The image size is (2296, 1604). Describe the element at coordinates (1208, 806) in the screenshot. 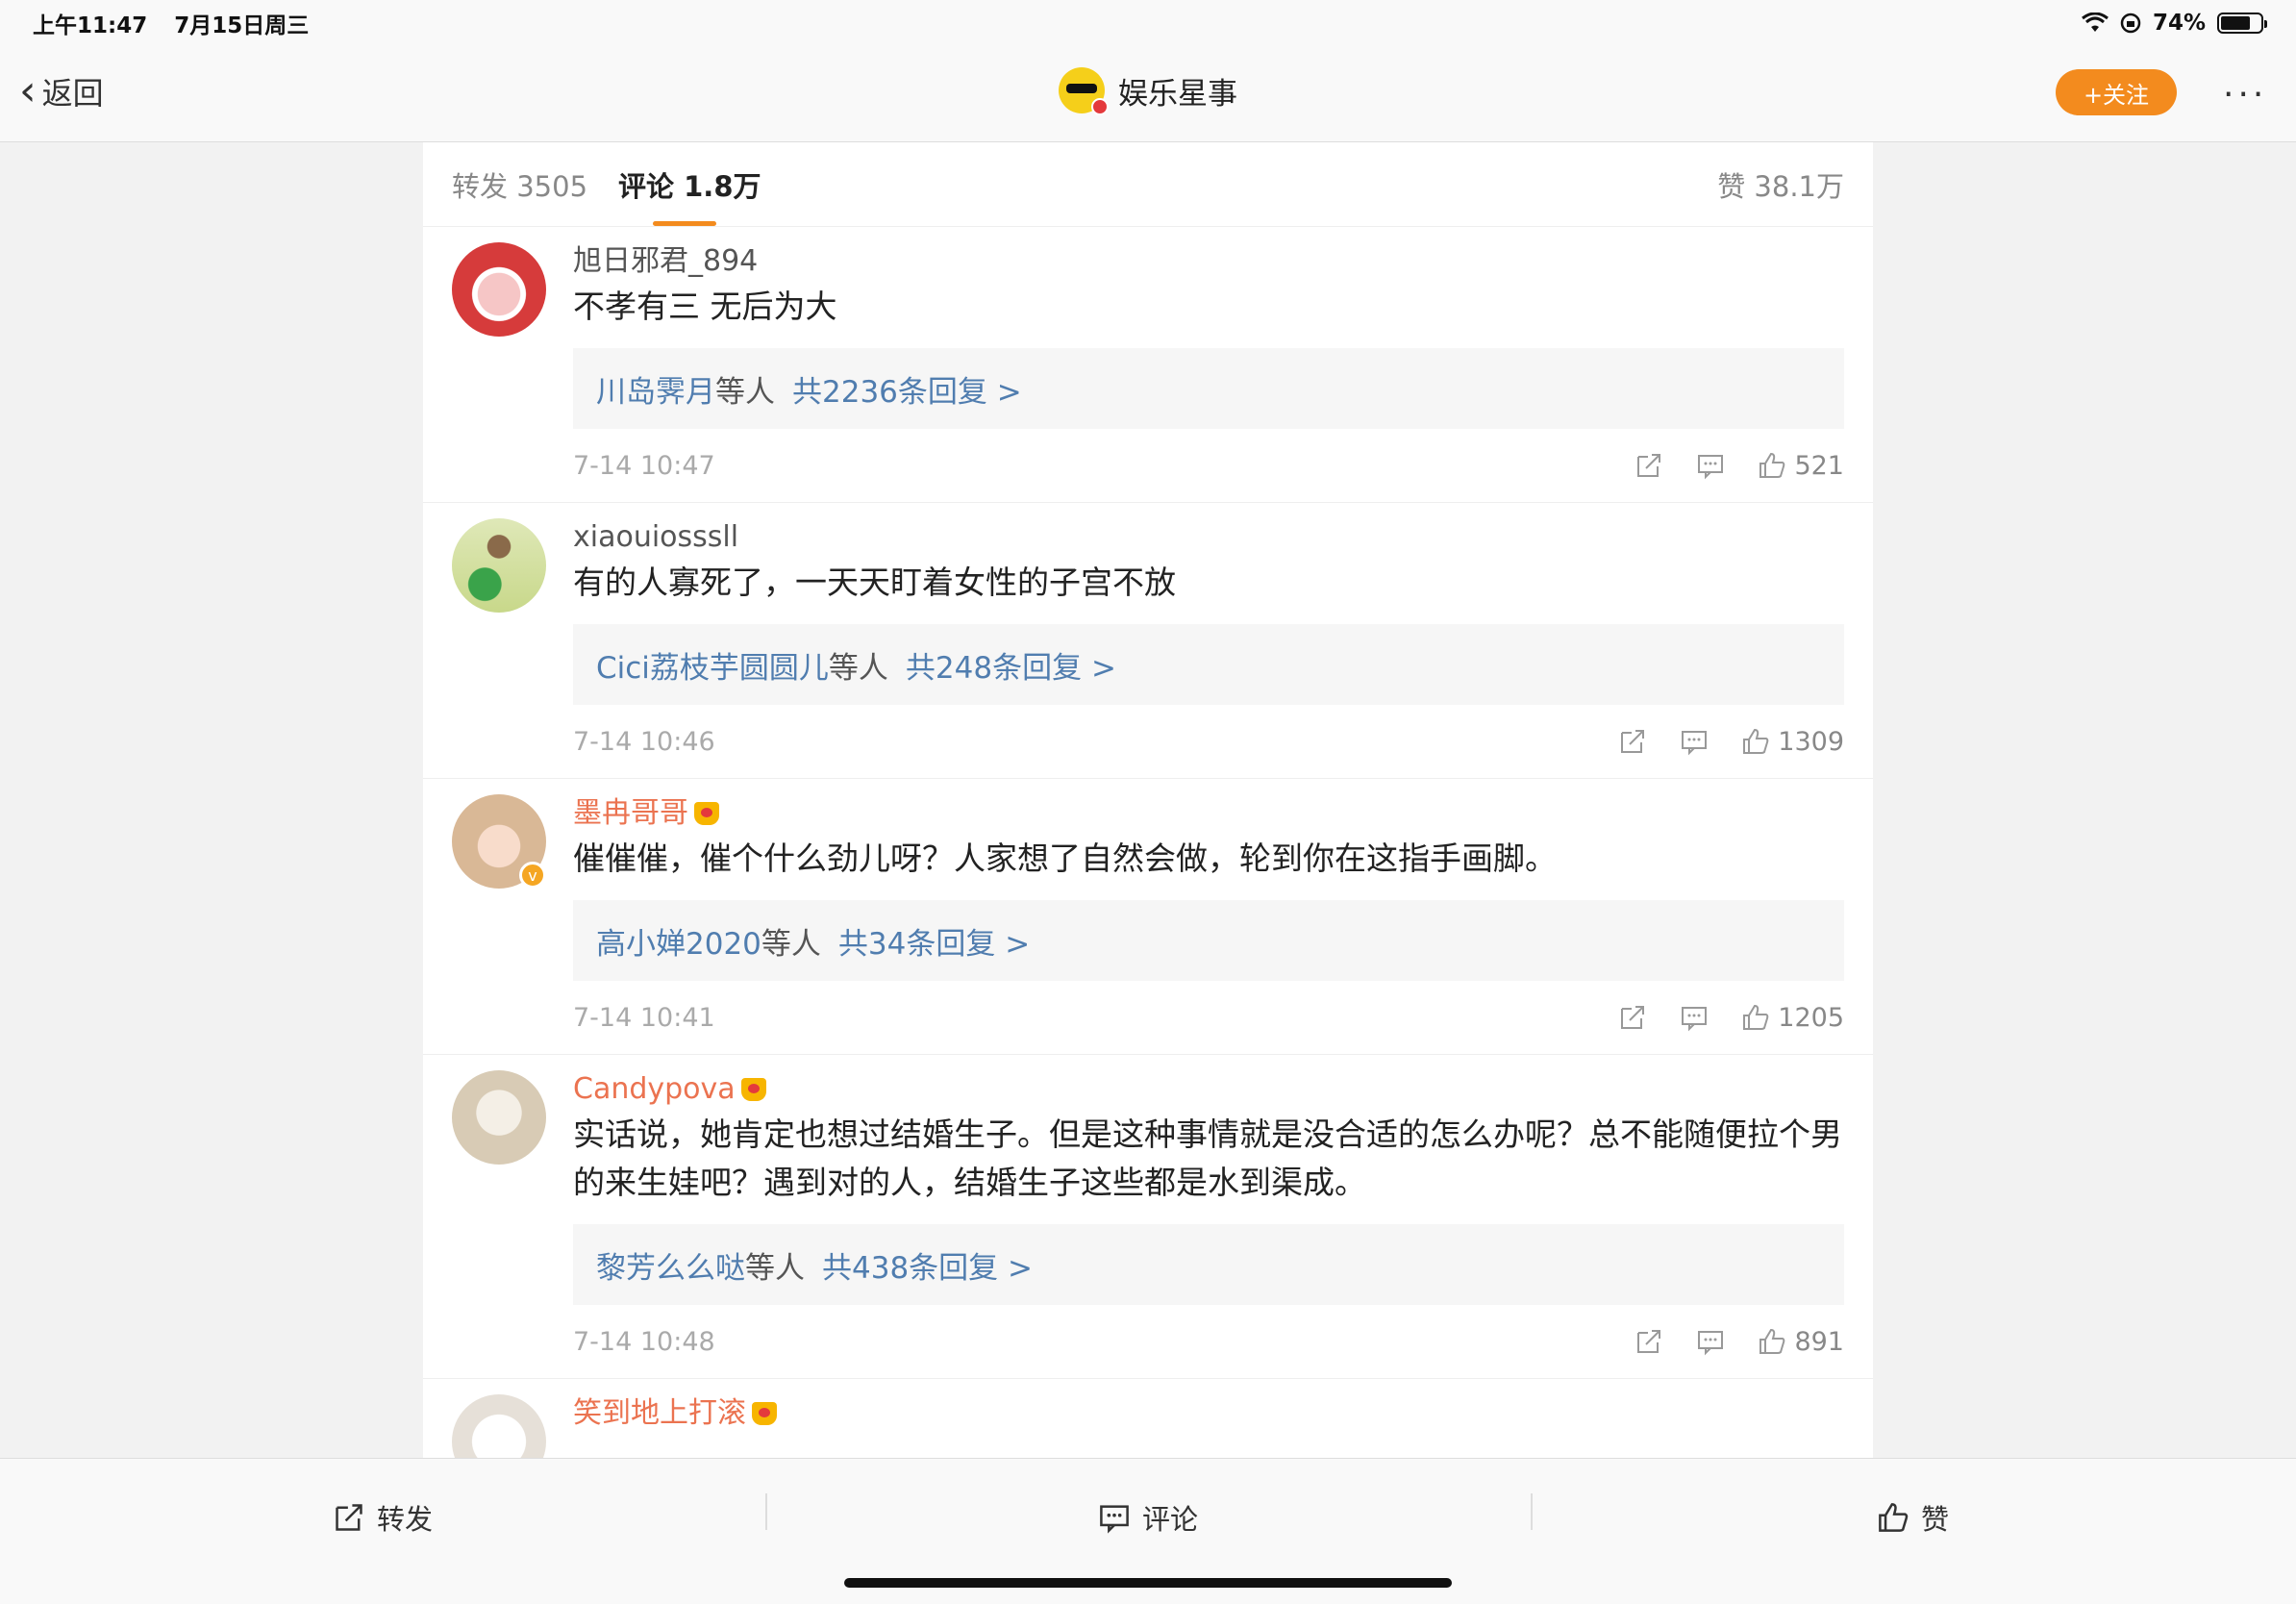

I see `comment-author: 墨冉哥哥` at that location.